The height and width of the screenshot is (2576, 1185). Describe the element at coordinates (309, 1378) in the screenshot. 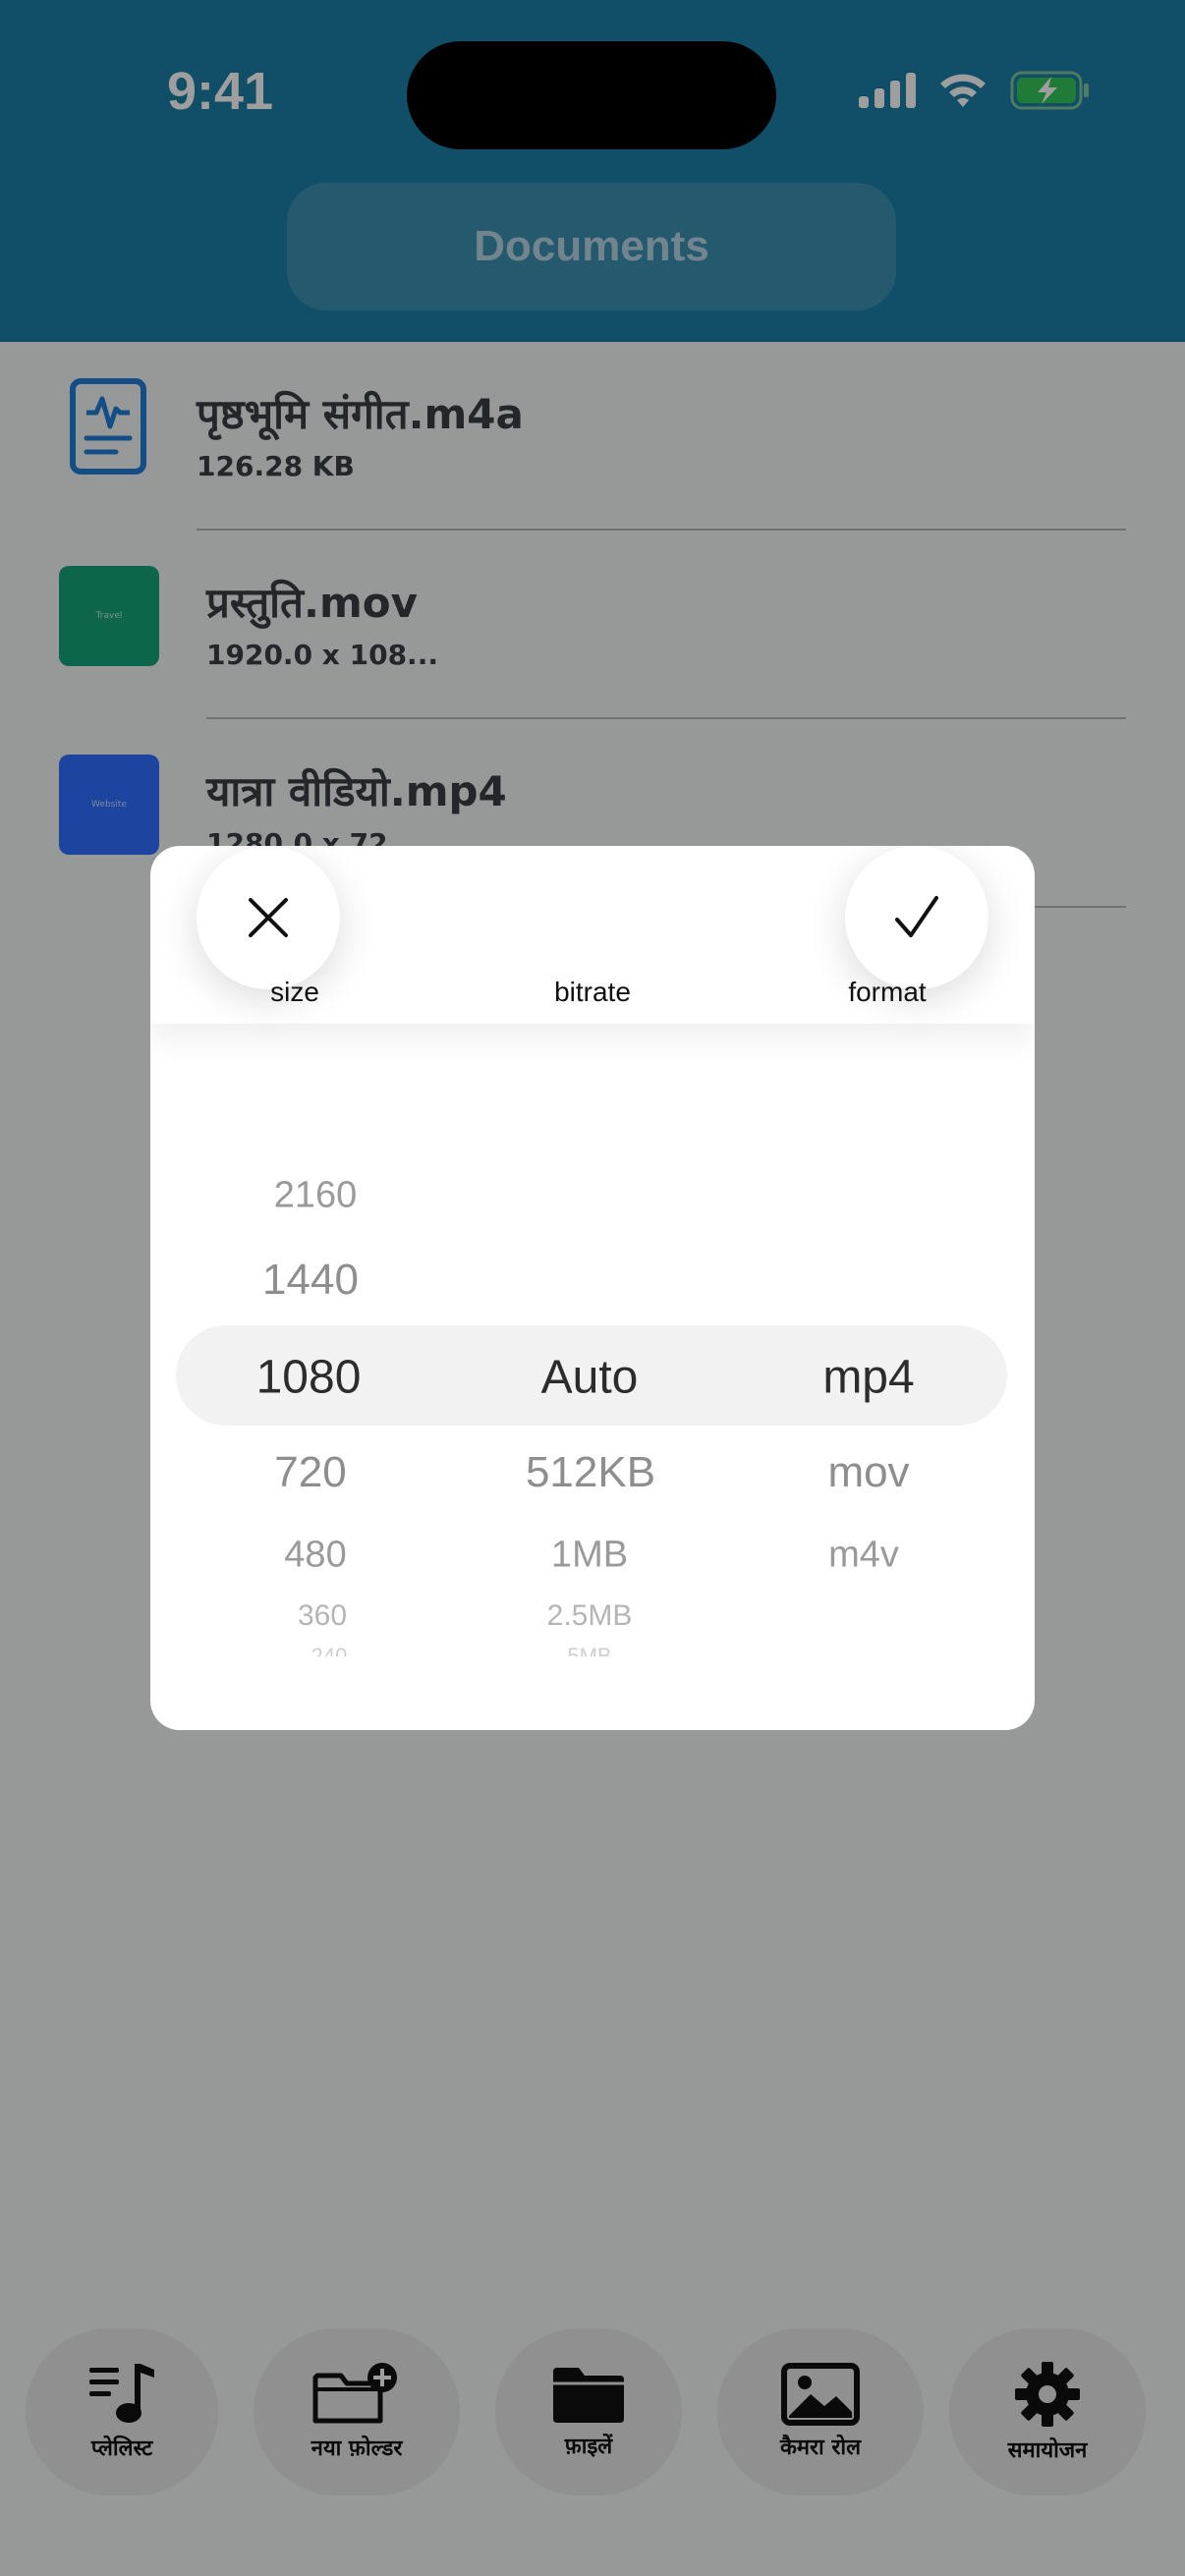

I see `size-option-selected: 1080` at that location.